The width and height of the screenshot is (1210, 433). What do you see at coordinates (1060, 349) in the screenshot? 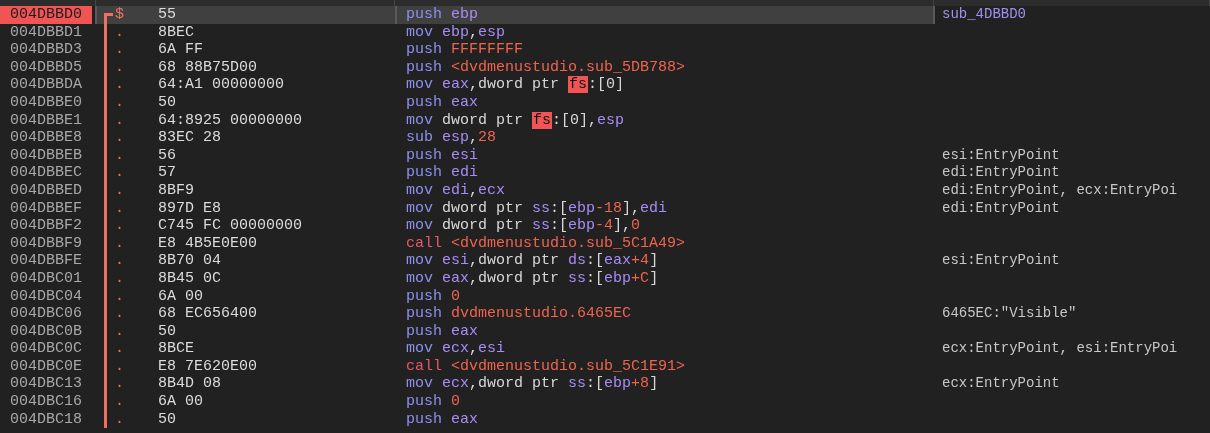
I see `comment-cell-text: ecx:EntryPoint, esi:EntryPoi` at bounding box center [1060, 349].